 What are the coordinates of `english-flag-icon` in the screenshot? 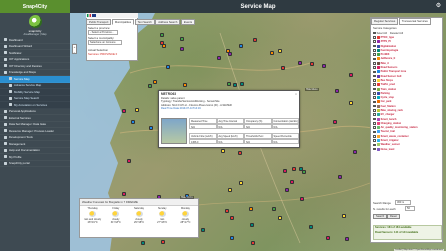 It's located at (94, 15).